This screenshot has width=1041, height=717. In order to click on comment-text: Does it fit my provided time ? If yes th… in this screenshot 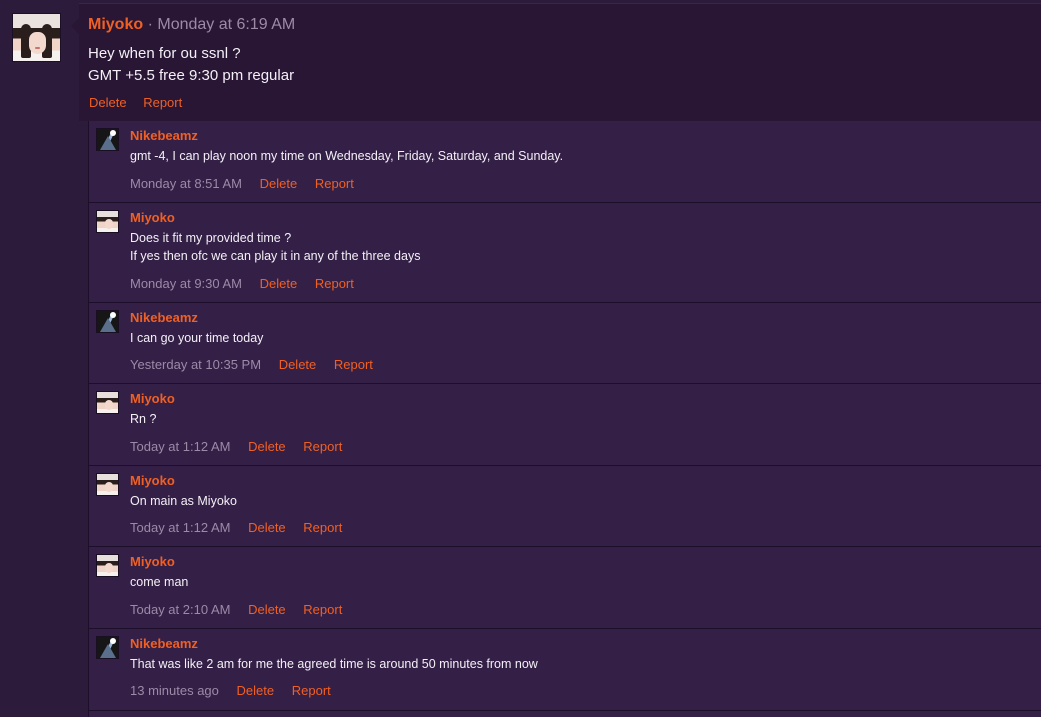, I will do `click(275, 247)`.